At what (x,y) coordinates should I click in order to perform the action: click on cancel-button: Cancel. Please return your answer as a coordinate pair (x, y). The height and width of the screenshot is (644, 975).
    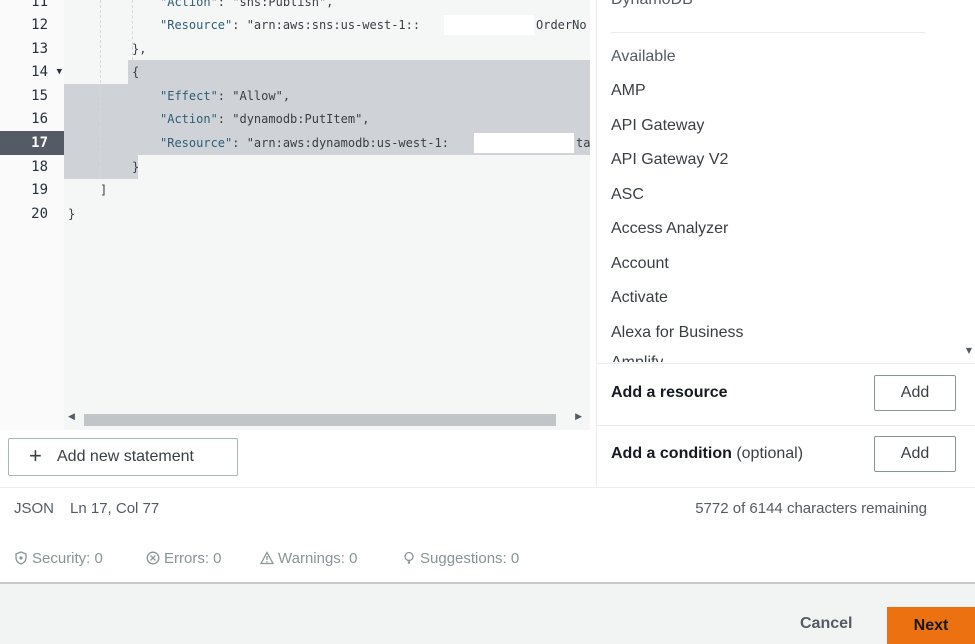
    Looking at the image, I should click on (826, 624).